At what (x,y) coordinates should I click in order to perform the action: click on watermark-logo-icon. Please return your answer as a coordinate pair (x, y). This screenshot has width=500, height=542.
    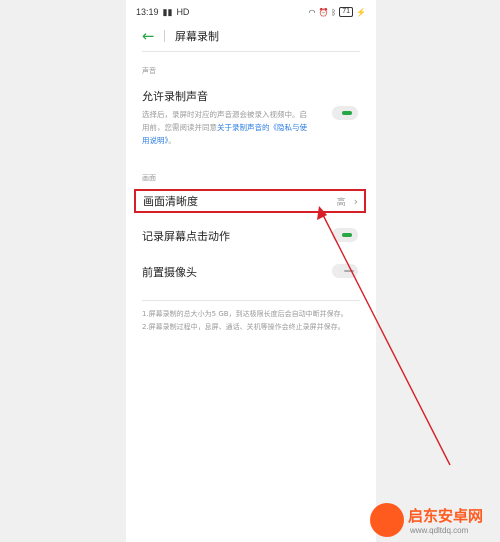
    Looking at the image, I should click on (387, 520).